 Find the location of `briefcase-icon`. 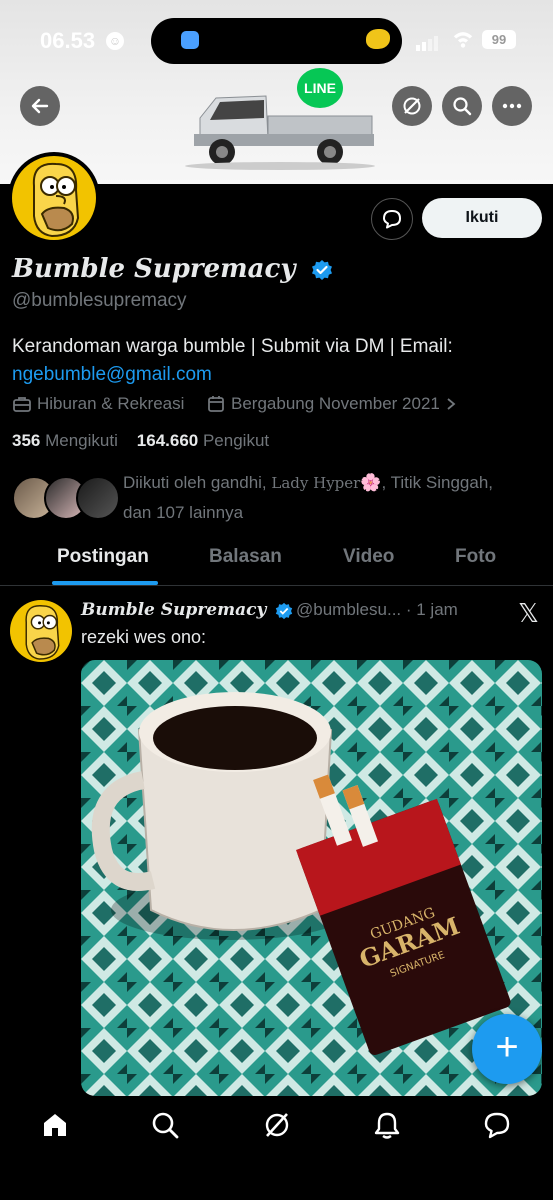

briefcase-icon is located at coordinates (22, 404).